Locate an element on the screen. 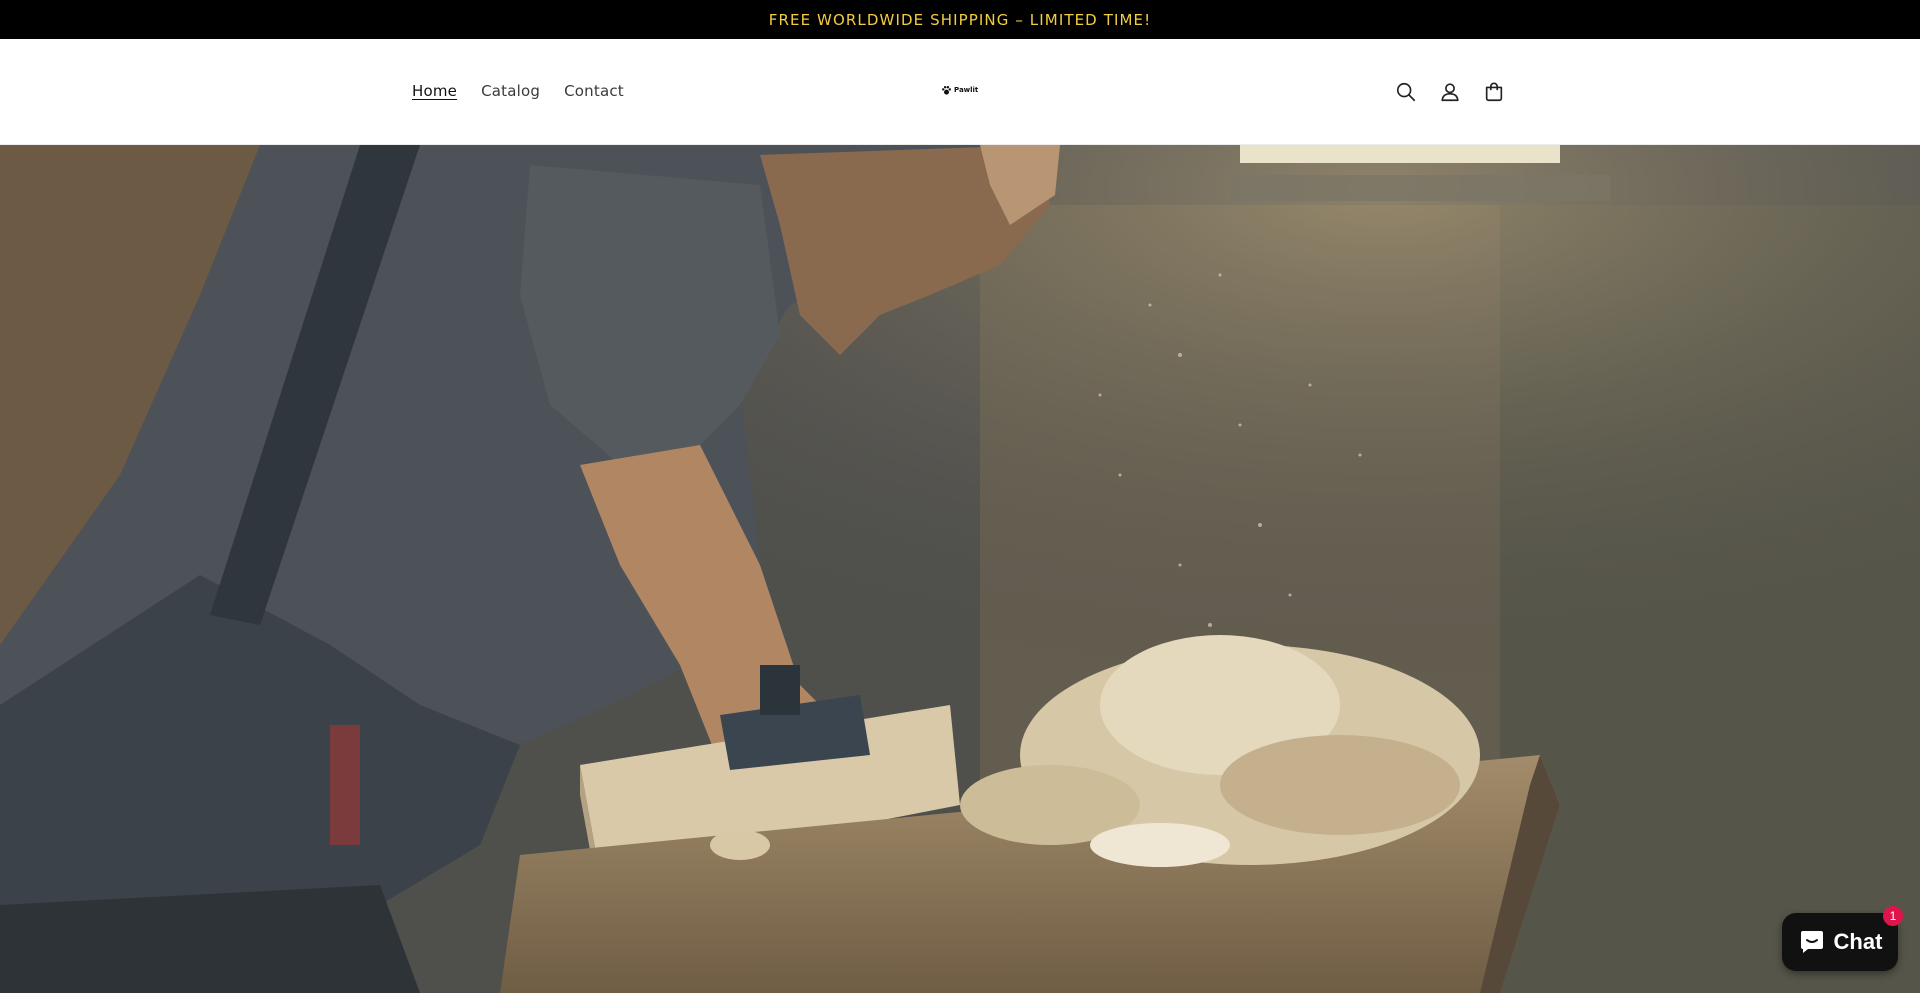 The height and width of the screenshot is (993, 1920). paw-logo-icon is located at coordinates (946, 90).